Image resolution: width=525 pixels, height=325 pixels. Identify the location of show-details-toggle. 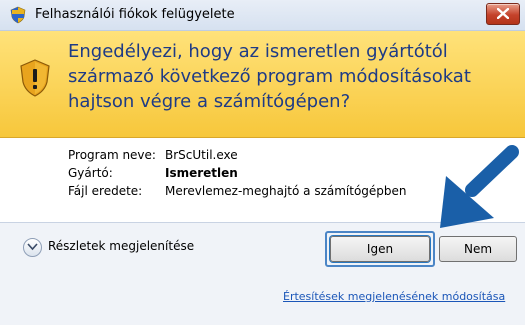
(32, 247).